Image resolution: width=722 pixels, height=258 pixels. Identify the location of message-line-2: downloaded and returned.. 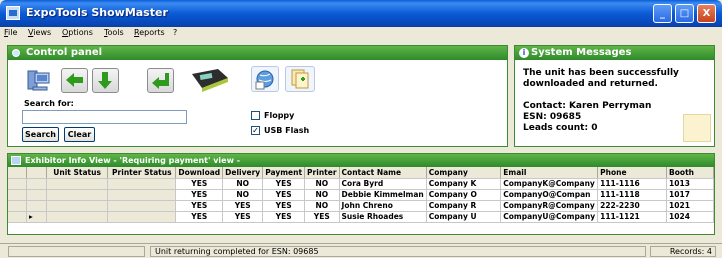
(590, 84).